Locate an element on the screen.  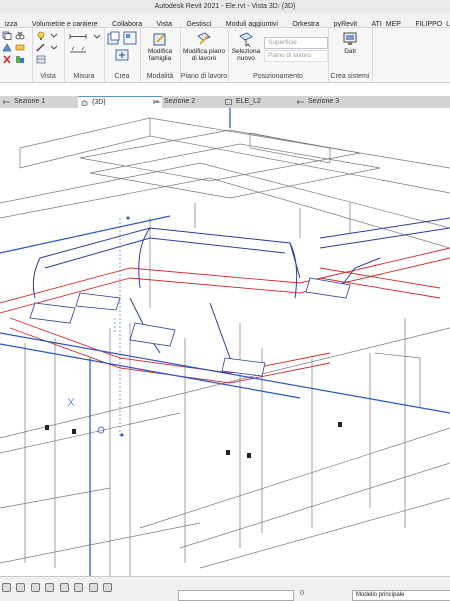
dati-button: Dati is located at coordinates (350, 43).